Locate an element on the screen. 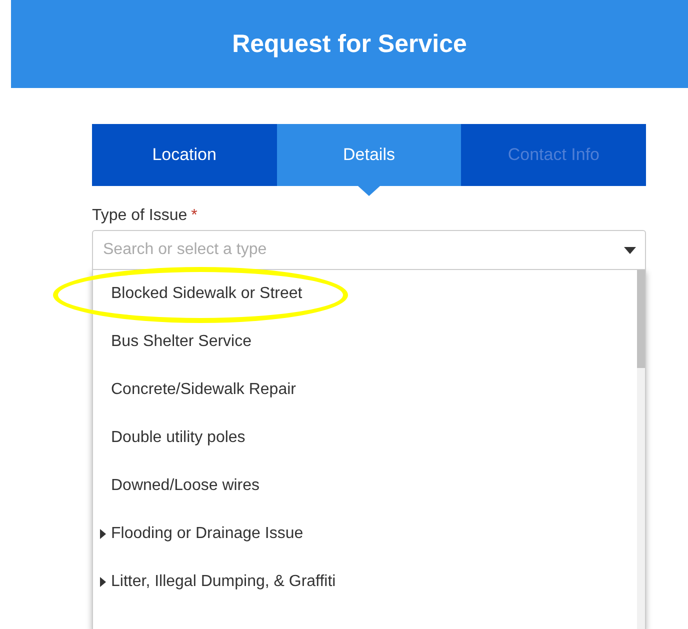 This screenshot has width=688, height=629. field-label: Type of Issue is located at coordinates (140, 216).